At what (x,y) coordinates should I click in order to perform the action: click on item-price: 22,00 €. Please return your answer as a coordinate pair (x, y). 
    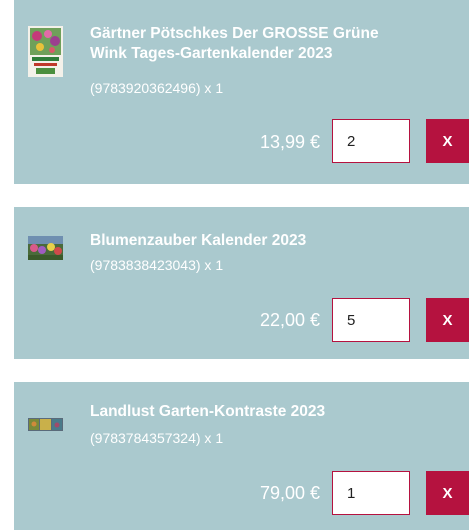
    Looking at the image, I should click on (289, 320).